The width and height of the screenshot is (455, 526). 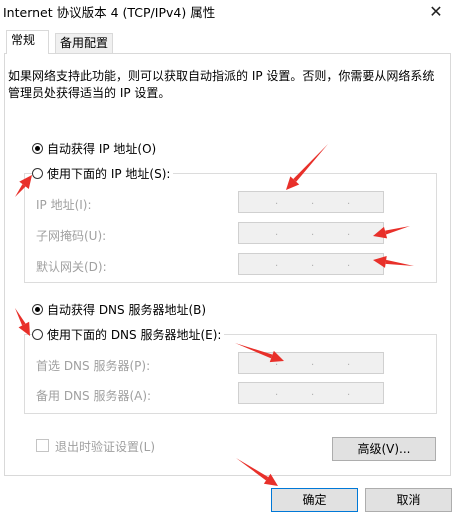 What do you see at coordinates (27, 42) in the screenshot?
I see `tab-general: 常规` at bounding box center [27, 42].